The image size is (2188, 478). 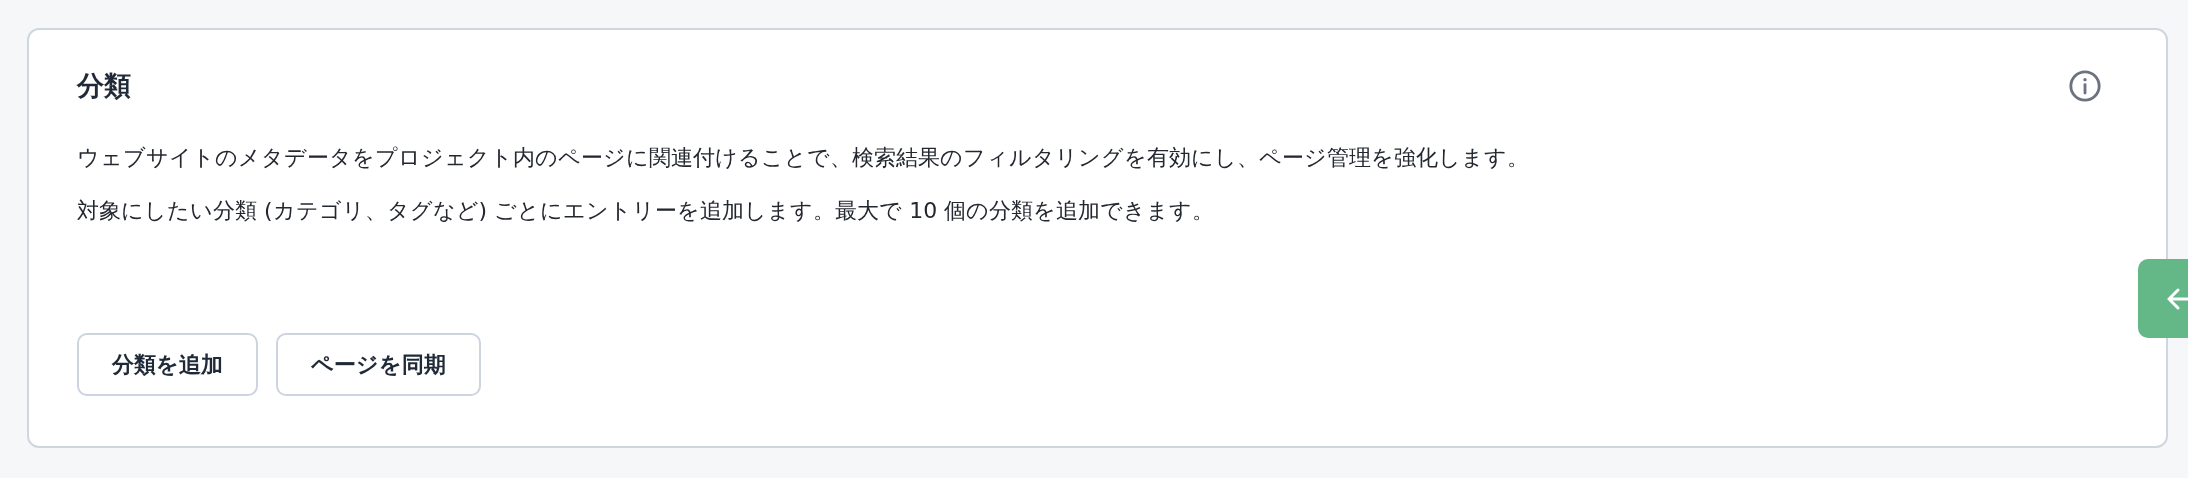 I want to click on description-text: 対象にしたい分類 (カテゴリ、タグなど) ごとにエントリーを追加します。最大で 10 個の分類を追加できます。, so click(x=646, y=211).